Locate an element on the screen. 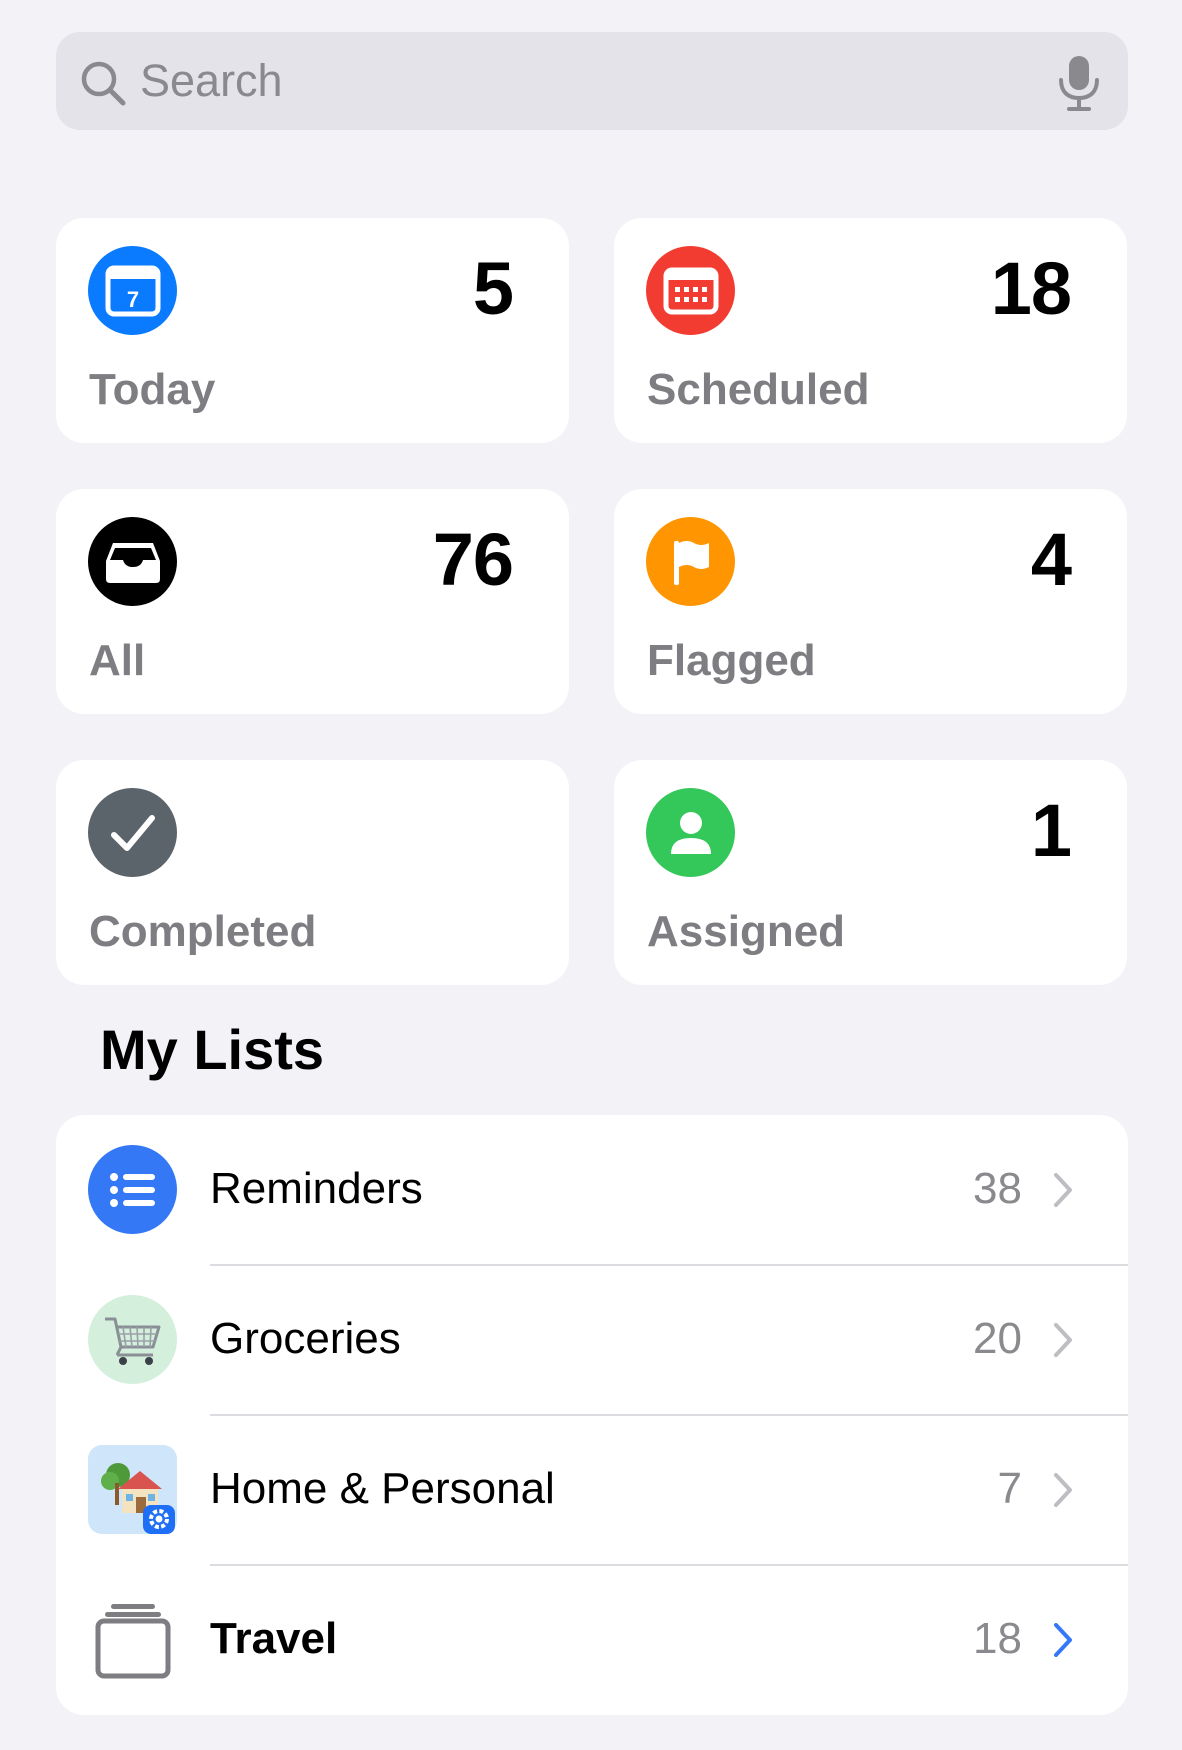 Image resolution: width=1182 pixels, height=1750 pixels. microphone-icon is located at coordinates (1079, 83).